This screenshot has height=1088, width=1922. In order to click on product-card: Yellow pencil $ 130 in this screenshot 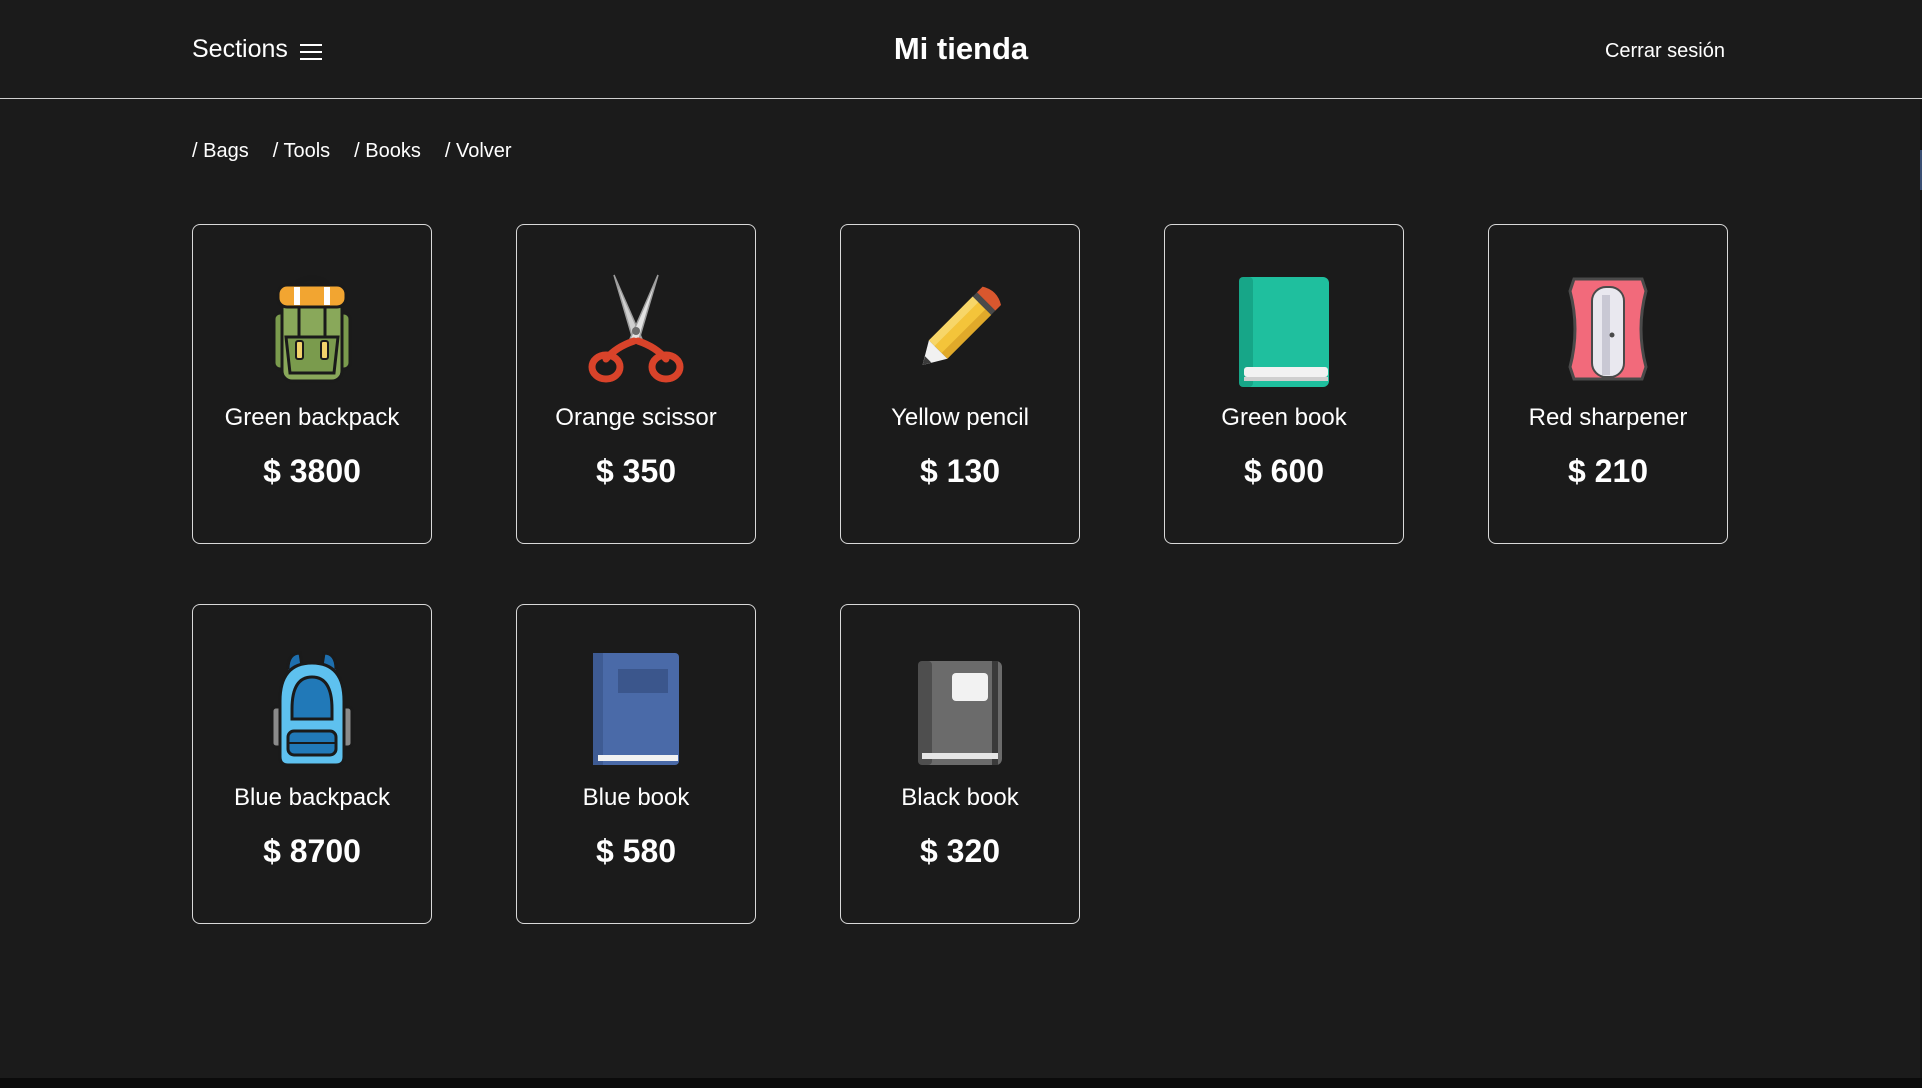, I will do `click(960, 384)`.